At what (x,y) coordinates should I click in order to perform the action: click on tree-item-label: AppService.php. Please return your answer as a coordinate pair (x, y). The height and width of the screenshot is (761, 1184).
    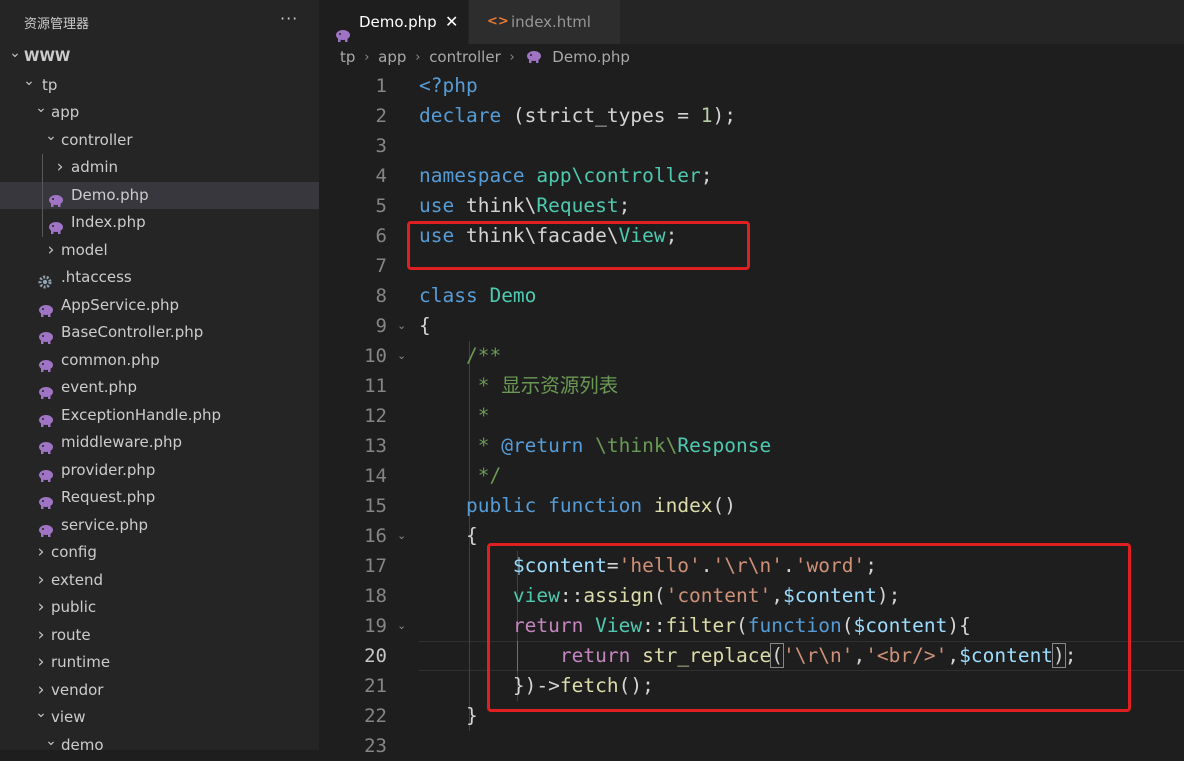
    Looking at the image, I should click on (120, 304).